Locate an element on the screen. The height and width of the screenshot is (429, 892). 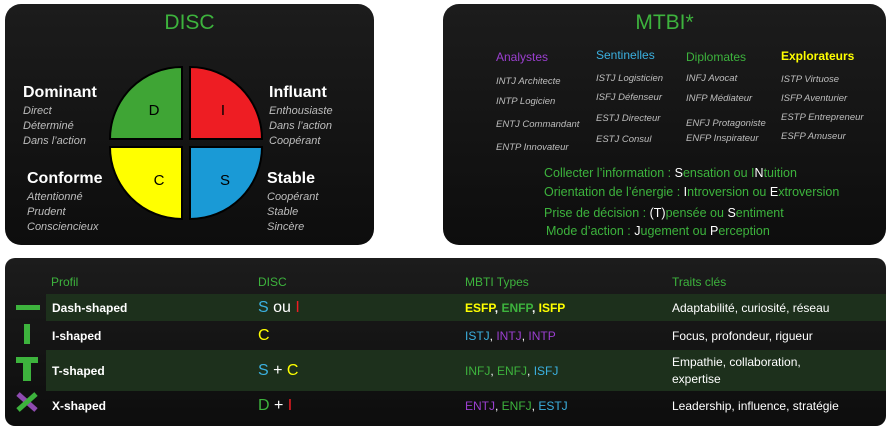
traits-cell: Leadership, influence, stratégie is located at coordinates (755, 406).